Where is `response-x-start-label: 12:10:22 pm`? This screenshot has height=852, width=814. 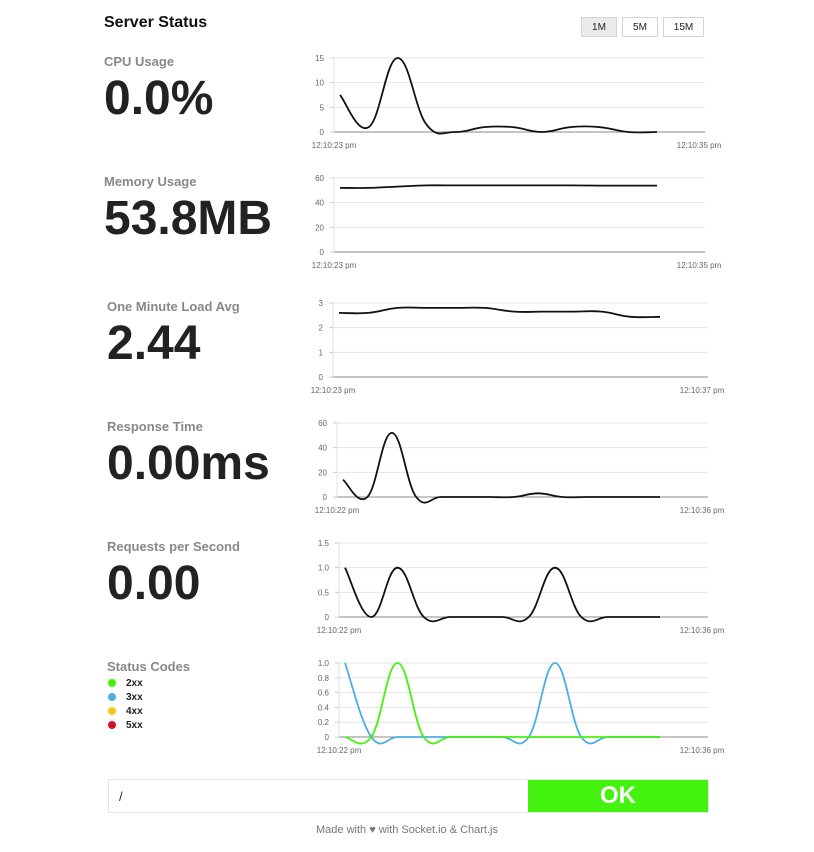 response-x-start-label: 12:10:22 pm is located at coordinates (337, 510).